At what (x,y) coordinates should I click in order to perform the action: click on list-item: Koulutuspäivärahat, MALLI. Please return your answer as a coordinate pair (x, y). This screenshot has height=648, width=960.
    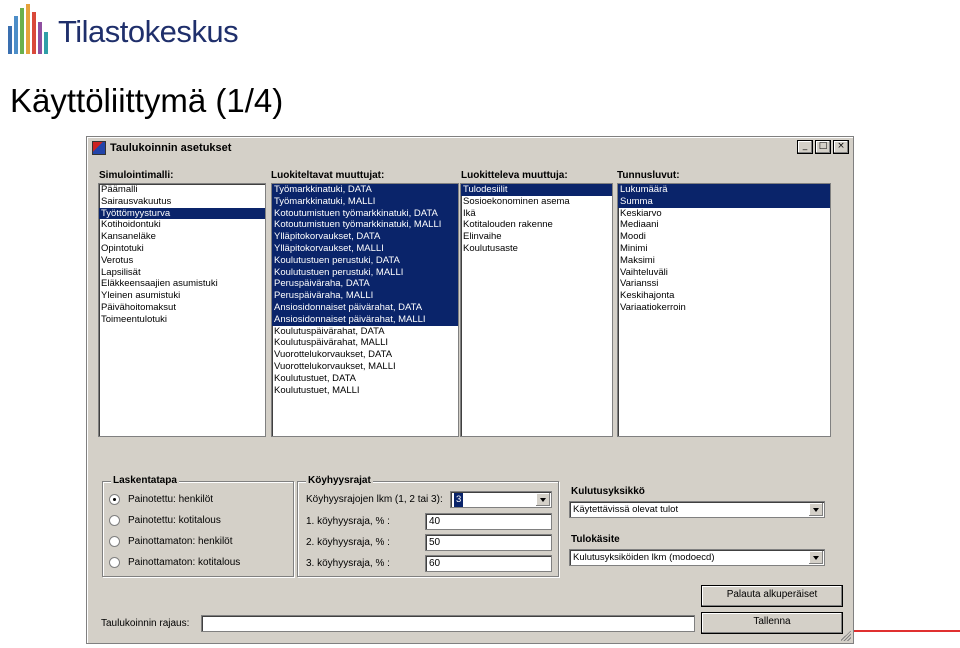
    Looking at the image, I should click on (365, 343).